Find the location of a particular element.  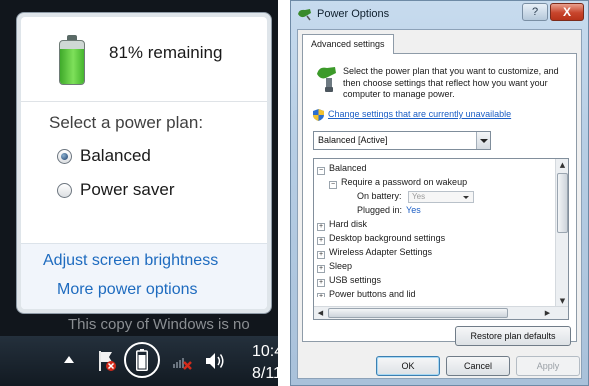

apply-button: Apply is located at coordinates (548, 366).